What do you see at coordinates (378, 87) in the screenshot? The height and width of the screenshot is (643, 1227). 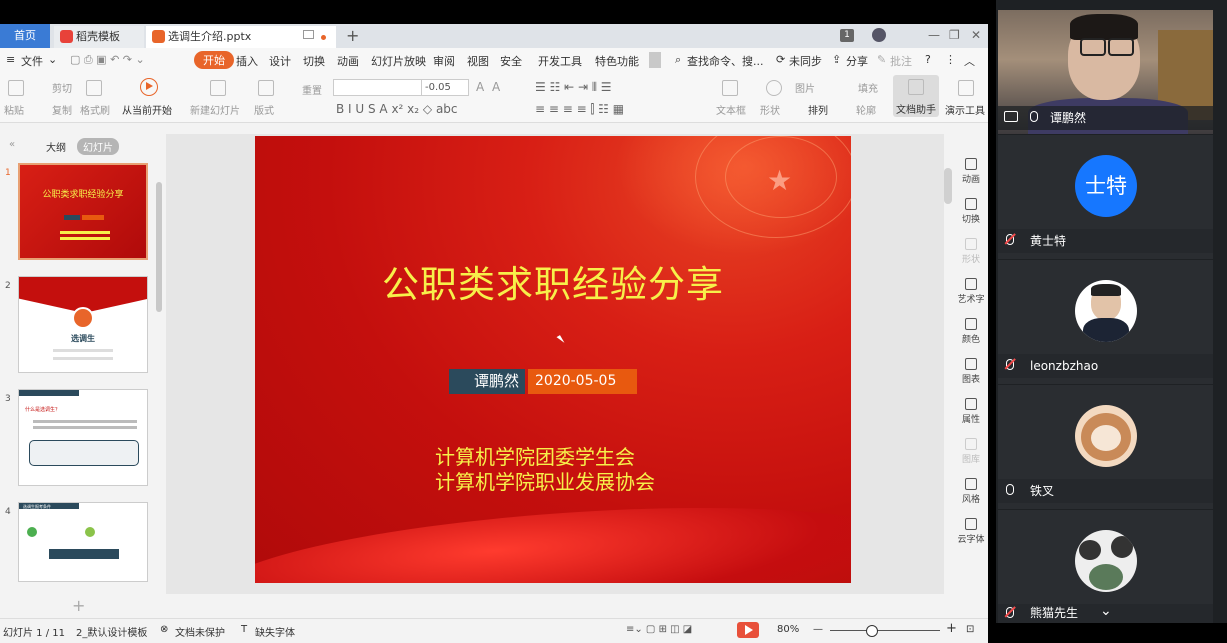 I see `font-name-field` at bounding box center [378, 87].